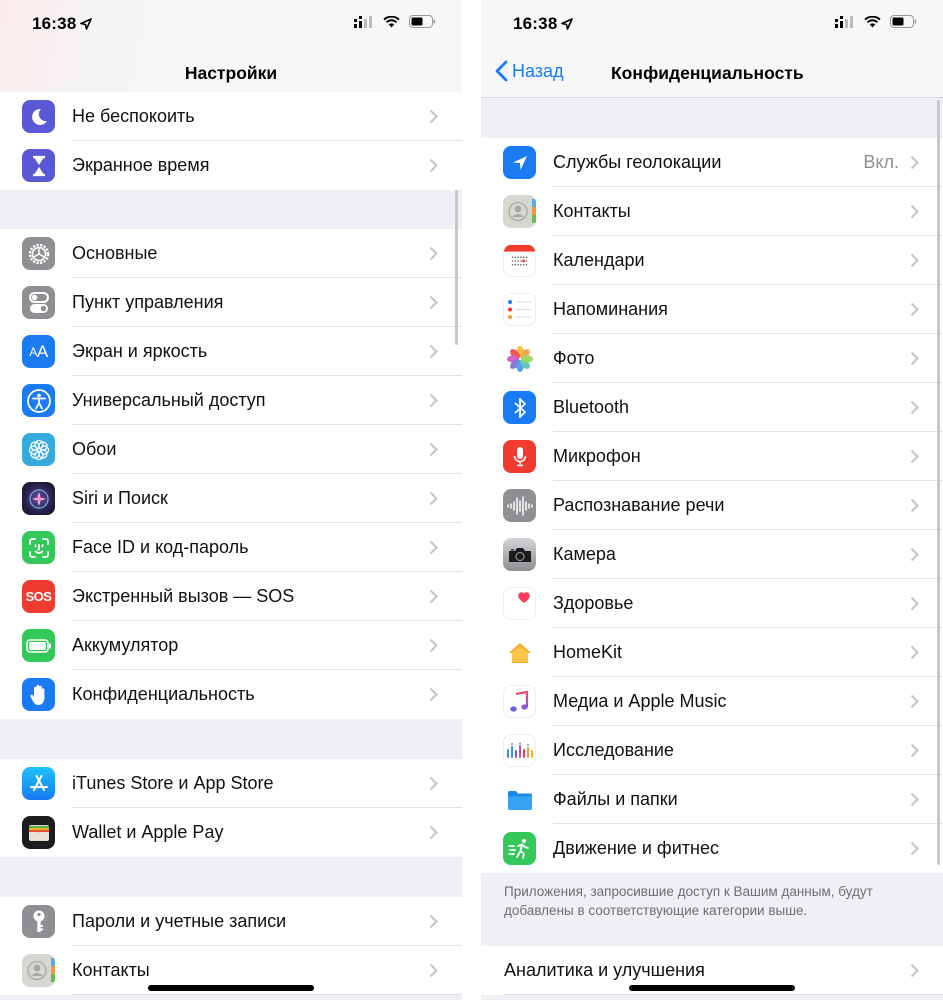  Describe the element at coordinates (723, 994) in the screenshot. I see `row-separator` at that location.